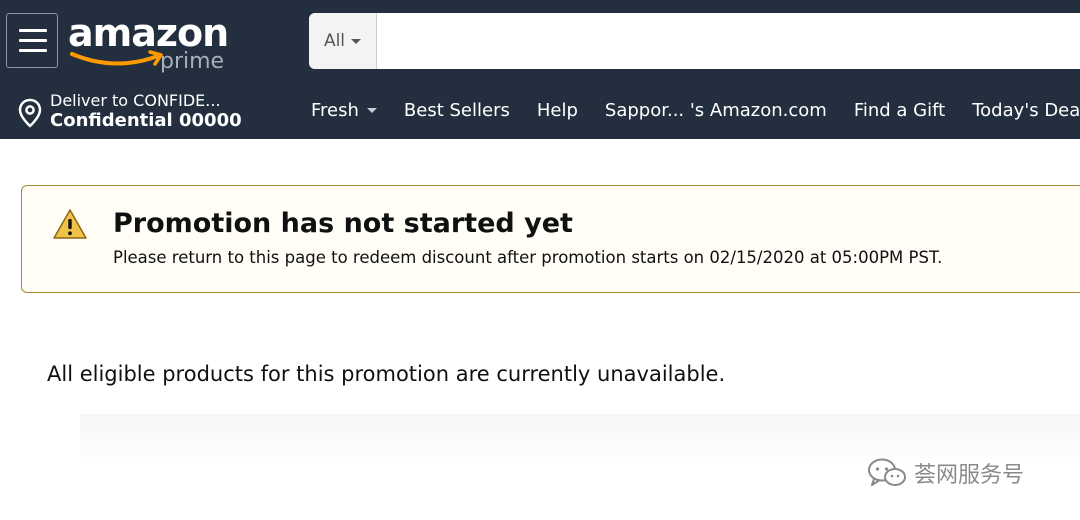 This screenshot has height=520, width=1080. Describe the element at coordinates (334, 41) in the screenshot. I see `search-category-label: All` at that location.